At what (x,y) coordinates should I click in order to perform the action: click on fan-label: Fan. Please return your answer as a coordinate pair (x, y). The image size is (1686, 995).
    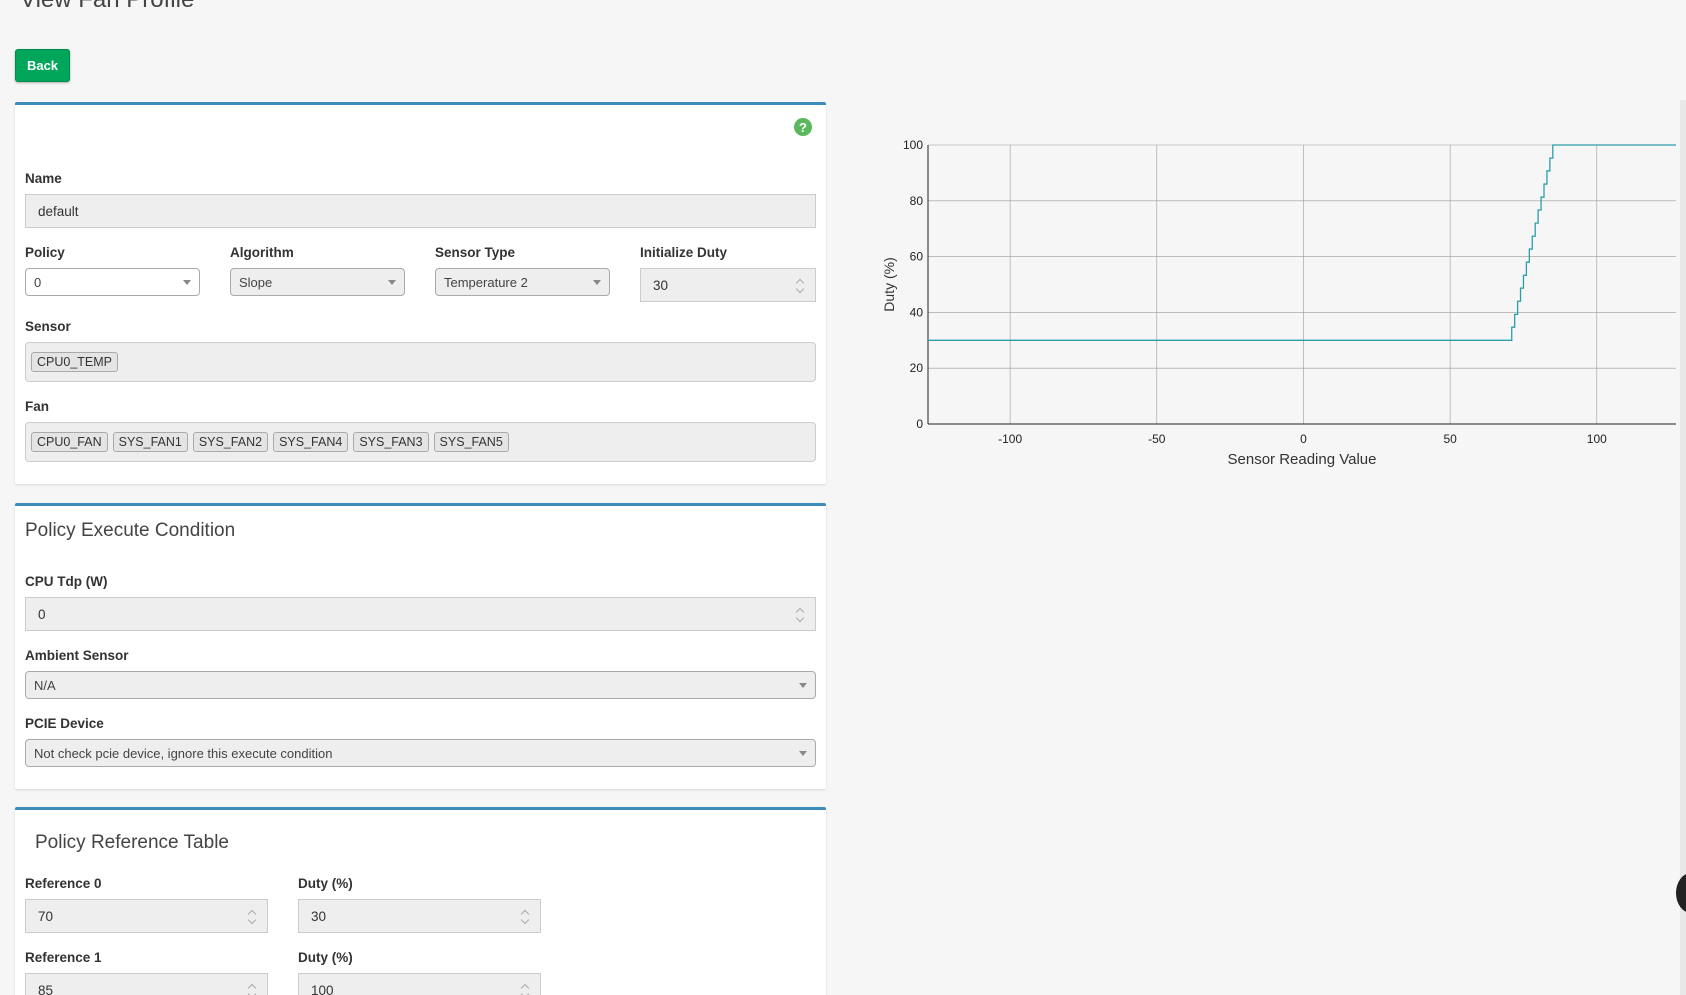
    Looking at the image, I should click on (37, 406).